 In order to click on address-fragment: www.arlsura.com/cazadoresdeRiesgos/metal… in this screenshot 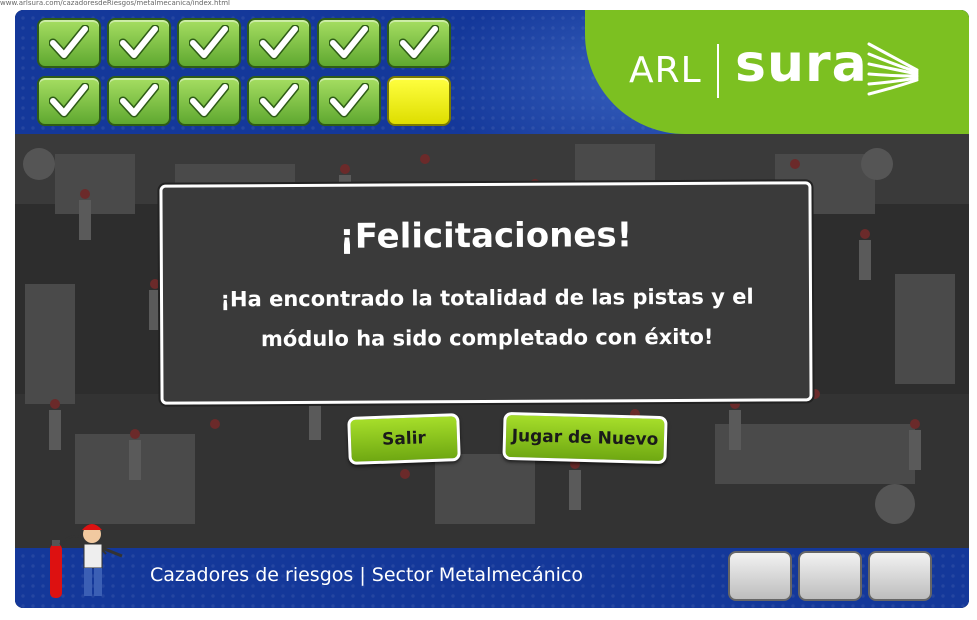, I will do `click(115, 3)`.